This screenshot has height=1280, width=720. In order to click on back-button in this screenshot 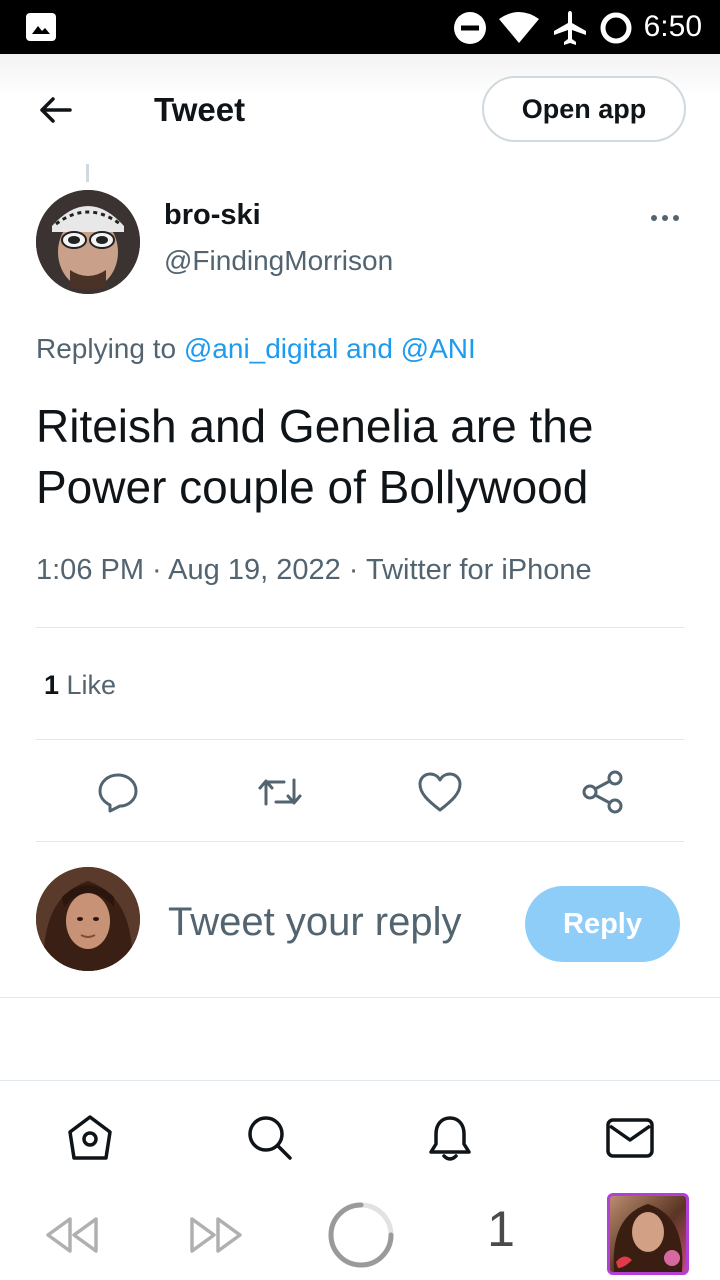, I will do `click(56, 110)`.